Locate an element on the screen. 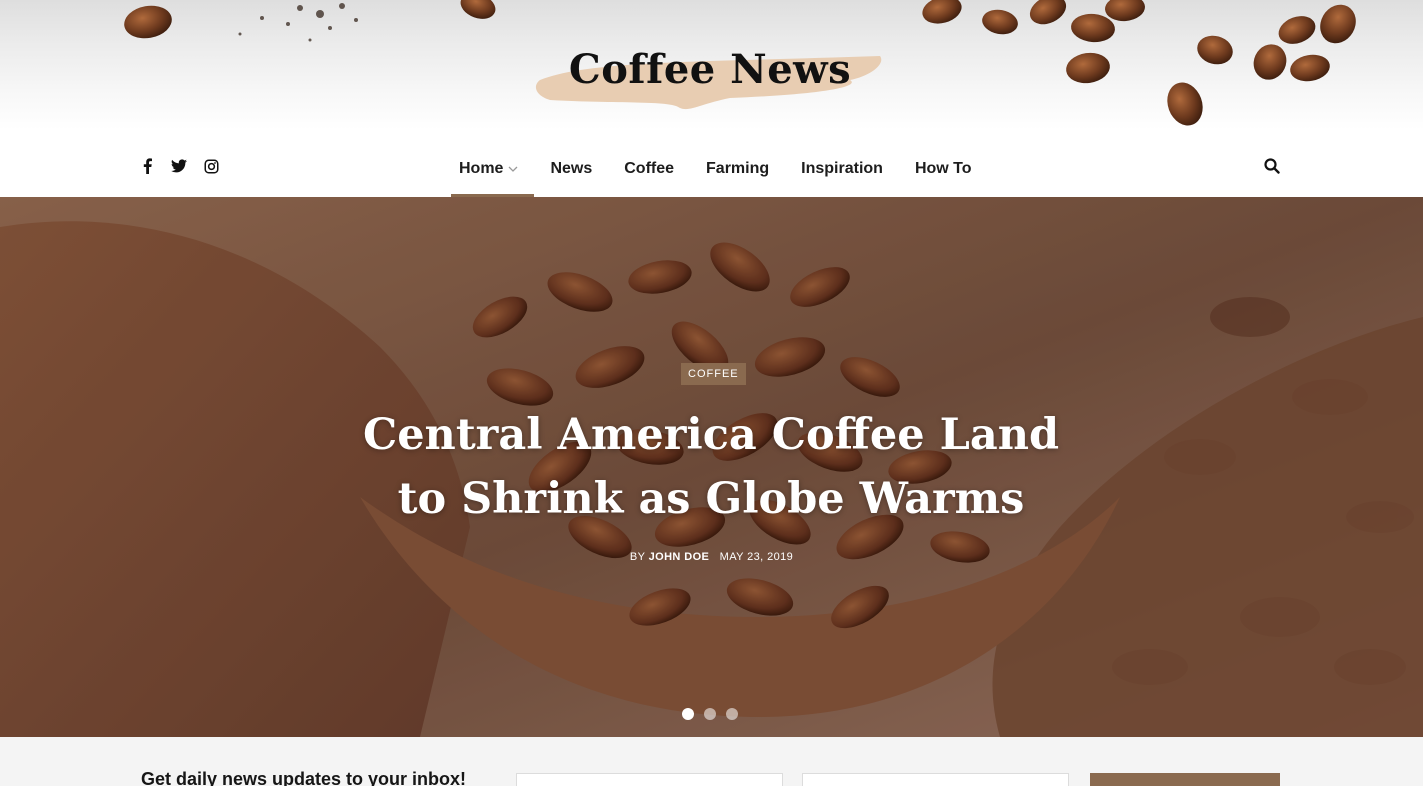 This screenshot has width=1423, height=786. menu-item-label: How To is located at coordinates (943, 168).